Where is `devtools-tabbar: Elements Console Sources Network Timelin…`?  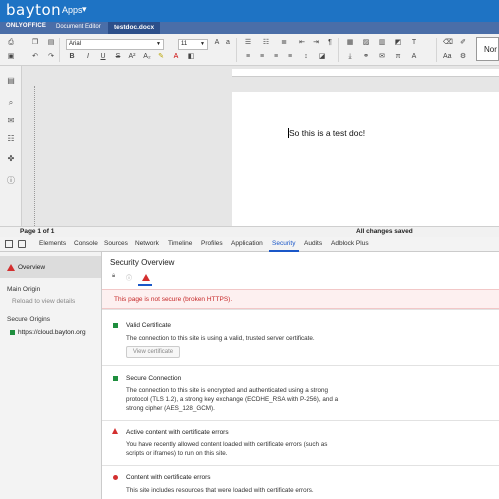 devtools-tabbar: Elements Console Sources Network Timelin… is located at coordinates (249, 244).